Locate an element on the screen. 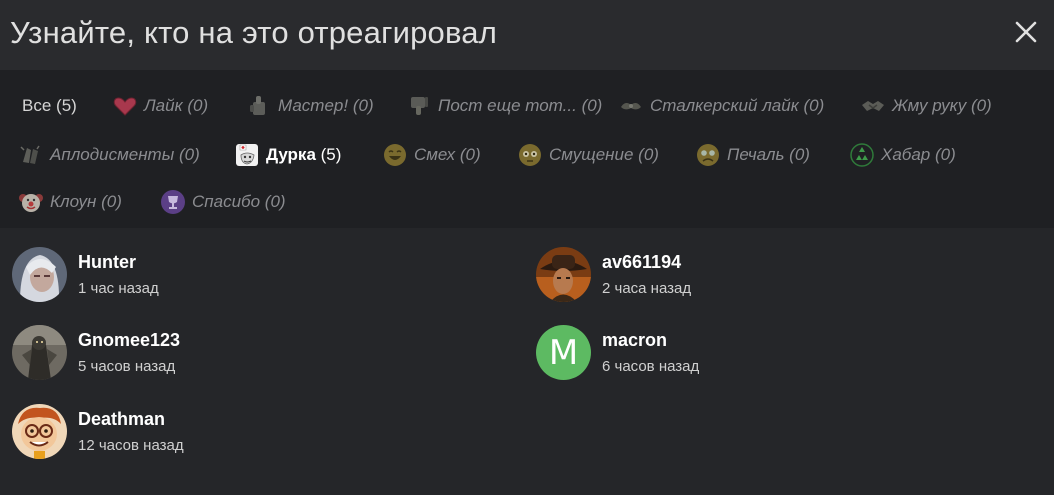  filter-stalker-like: Сталкерский лайк (0) is located at coordinates (721, 106).